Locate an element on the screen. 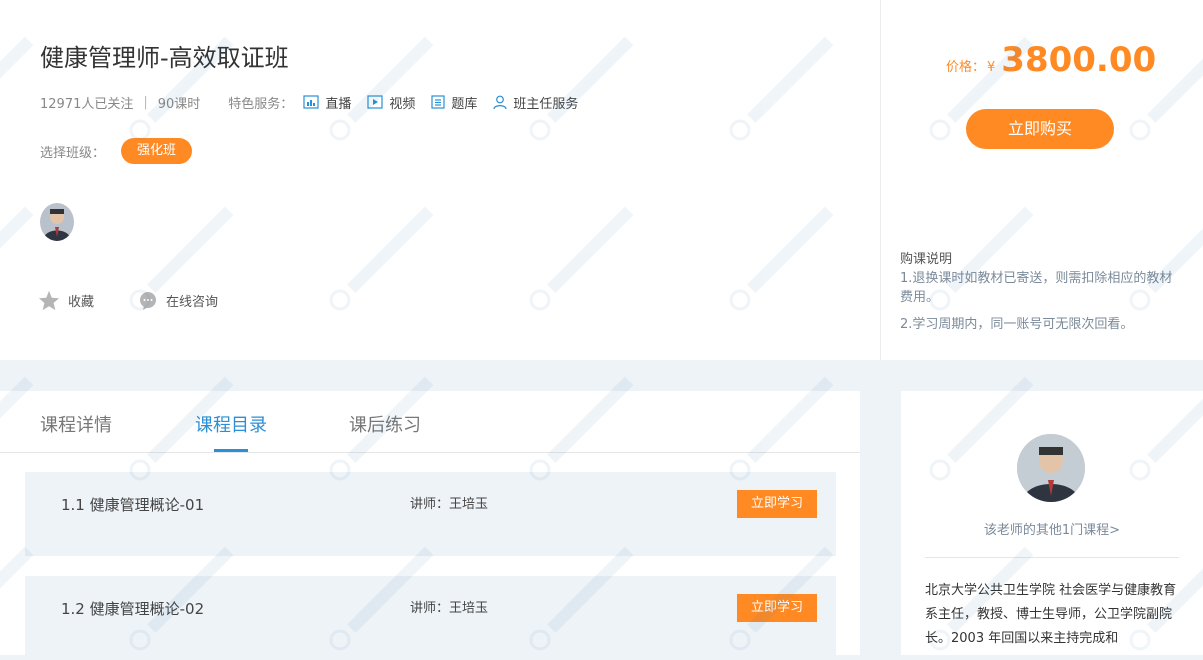 The height and width of the screenshot is (660, 1203). favorite-button: 收藏 is located at coordinates (66, 300).